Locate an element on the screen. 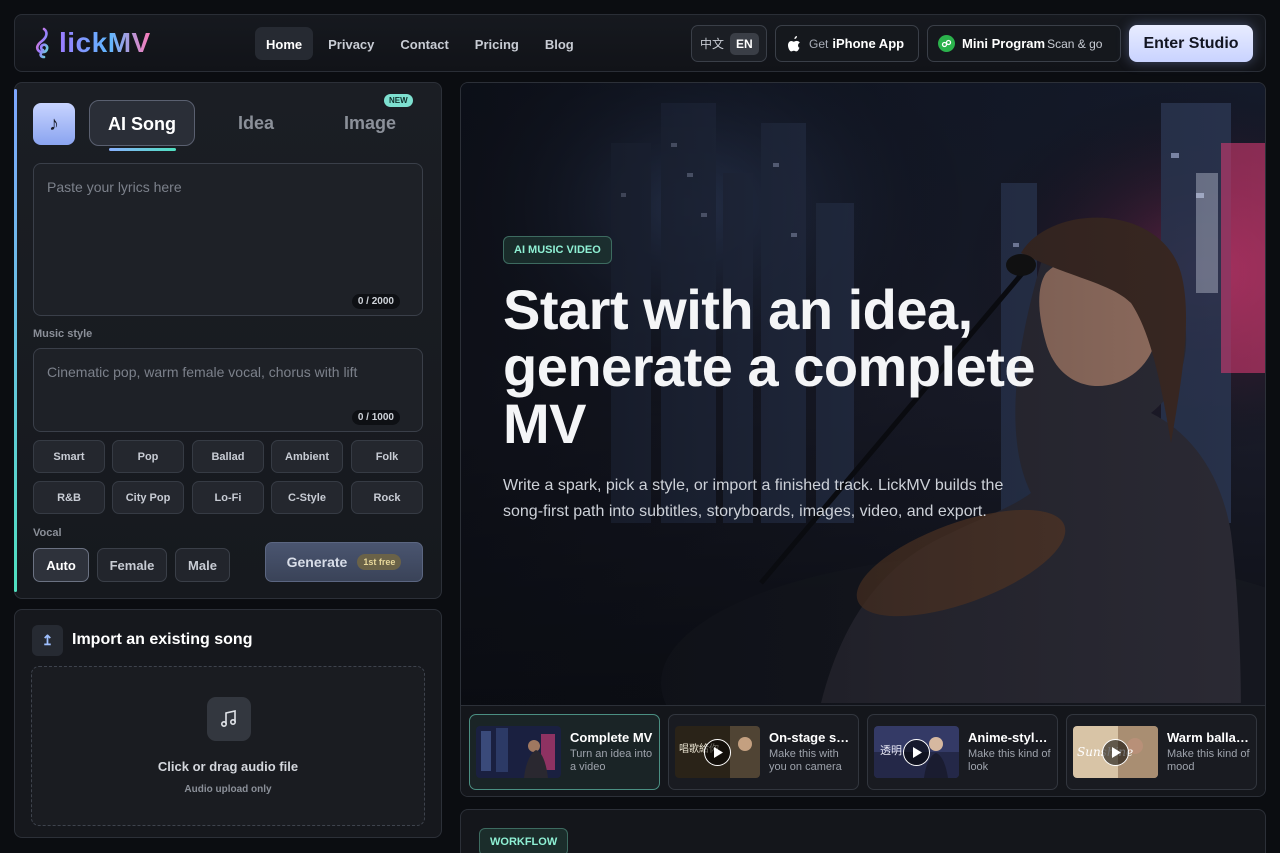 This screenshot has width=1280, height=853. enter-studio-button: Enter Studio is located at coordinates (1191, 43).